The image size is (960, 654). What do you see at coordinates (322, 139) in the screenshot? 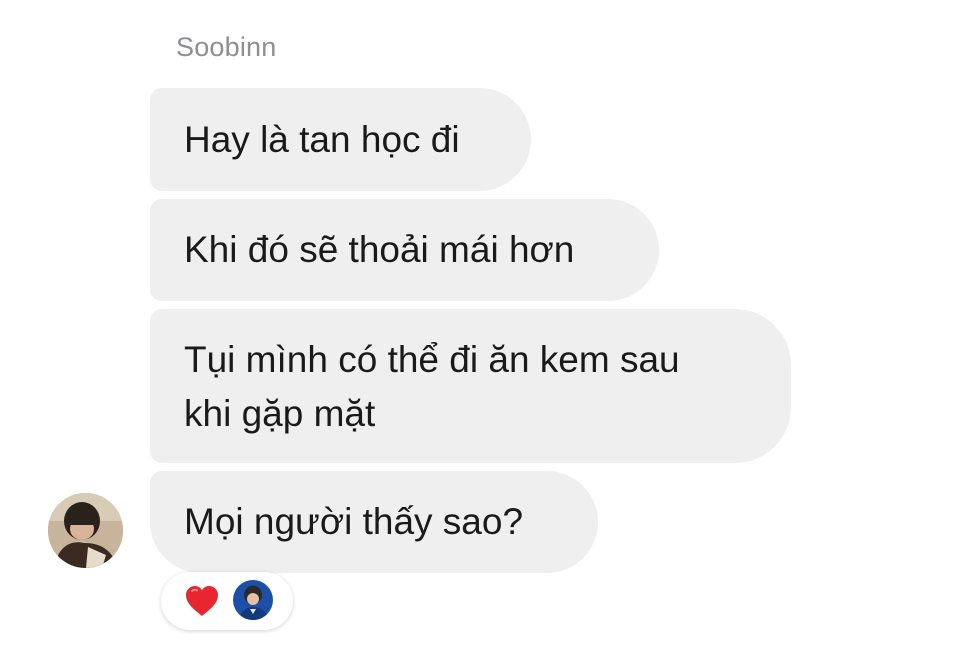
I see `message-text: Hay là tan học đi` at bounding box center [322, 139].